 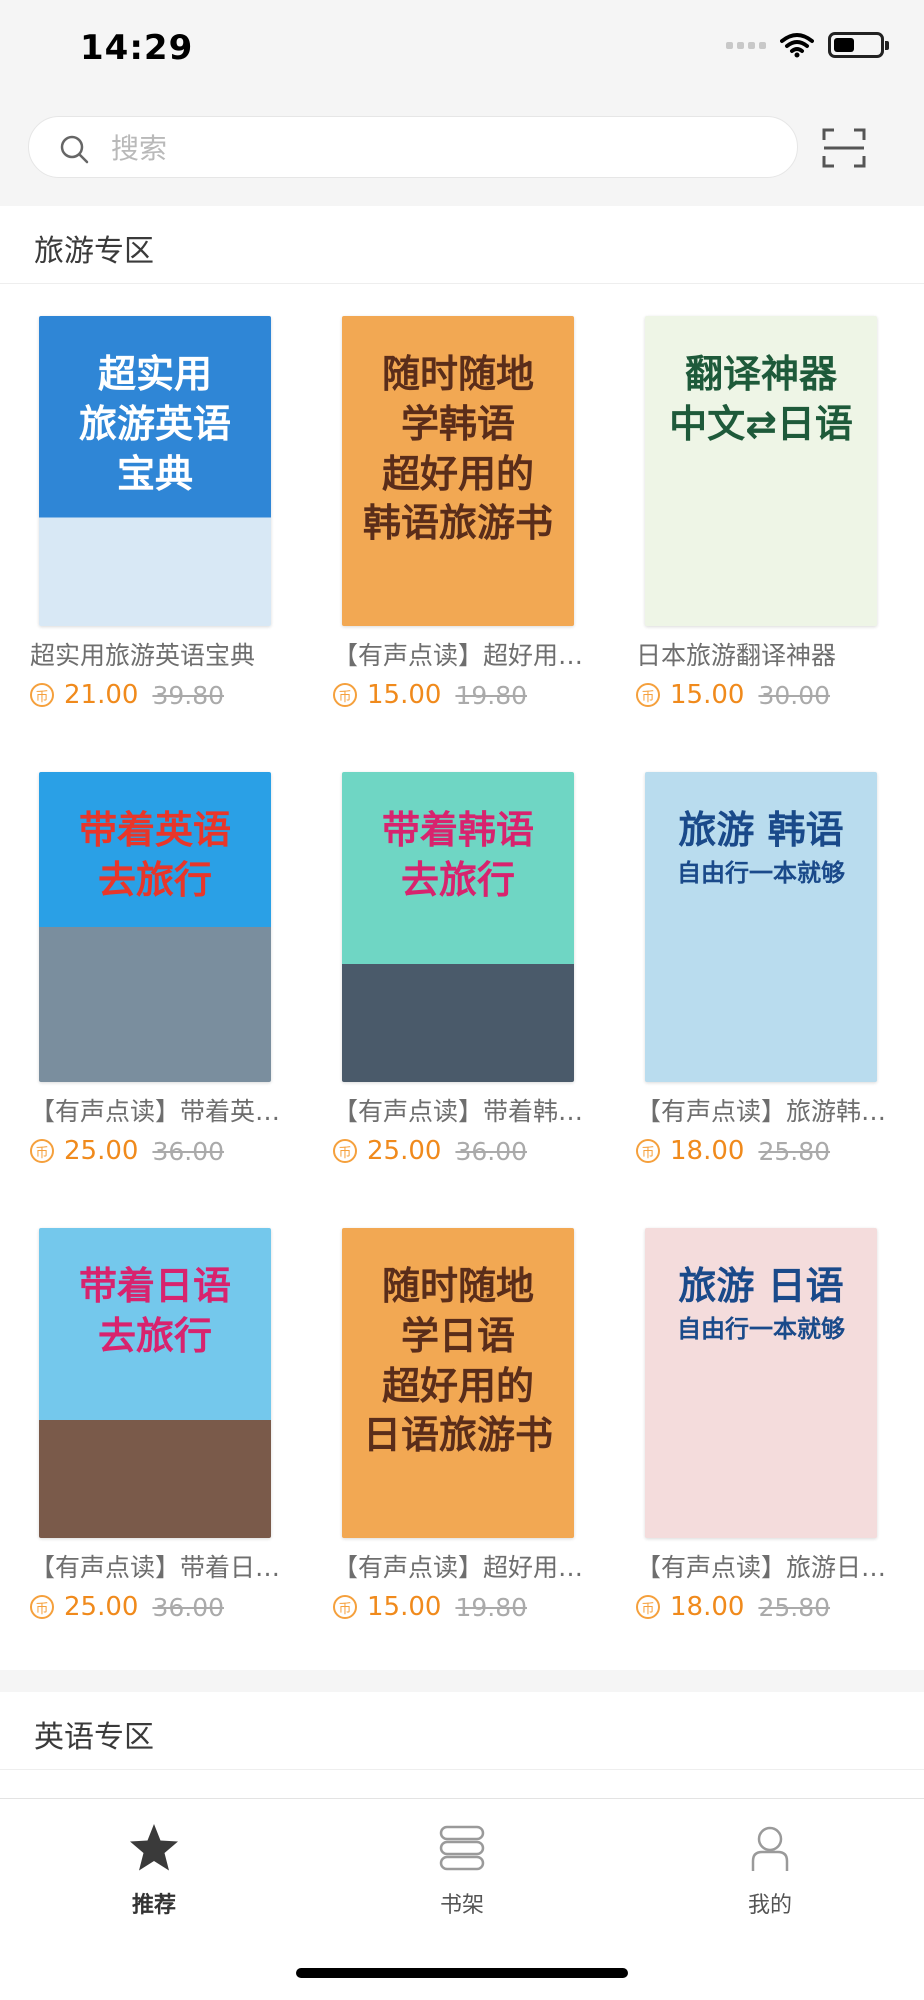 What do you see at coordinates (94, 251) in the screenshot?
I see `section-title: 旅游专区` at bounding box center [94, 251].